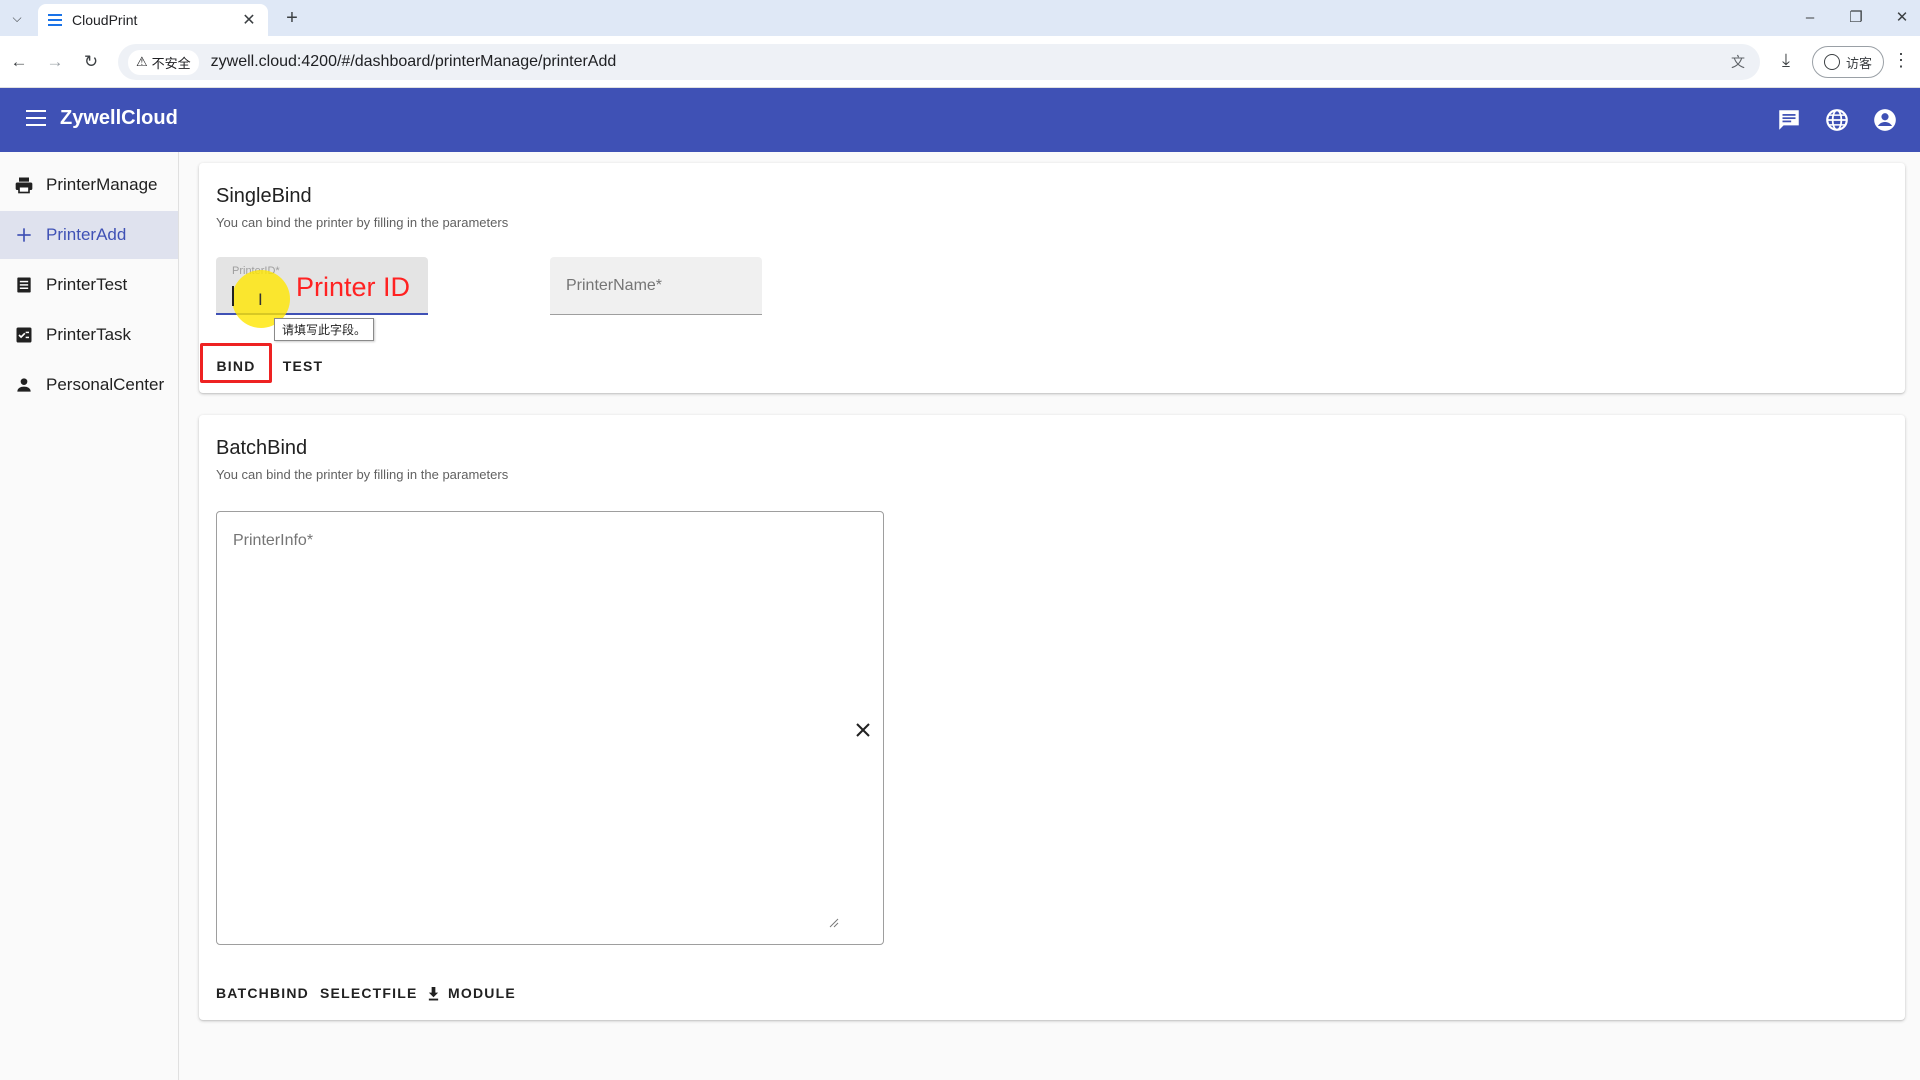 The height and width of the screenshot is (1080, 1920). I want to click on sidebar-item-printeradd: PrinterAdd, so click(89, 235).